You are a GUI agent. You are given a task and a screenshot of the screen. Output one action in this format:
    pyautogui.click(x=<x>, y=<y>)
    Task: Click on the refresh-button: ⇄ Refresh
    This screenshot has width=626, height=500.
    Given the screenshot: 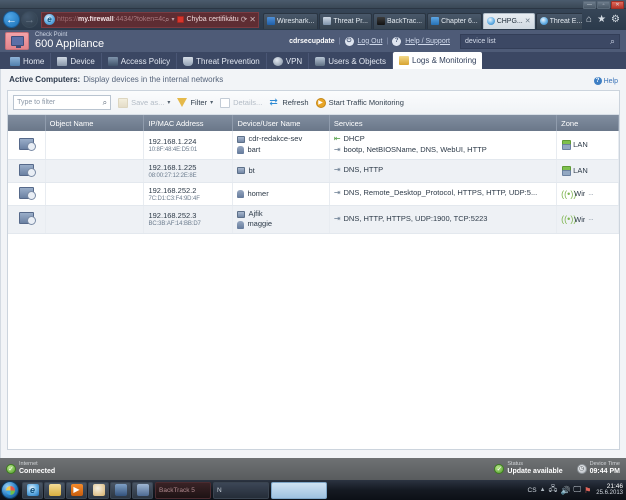 What is the action you would take?
    pyautogui.click(x=288, y=102)
    